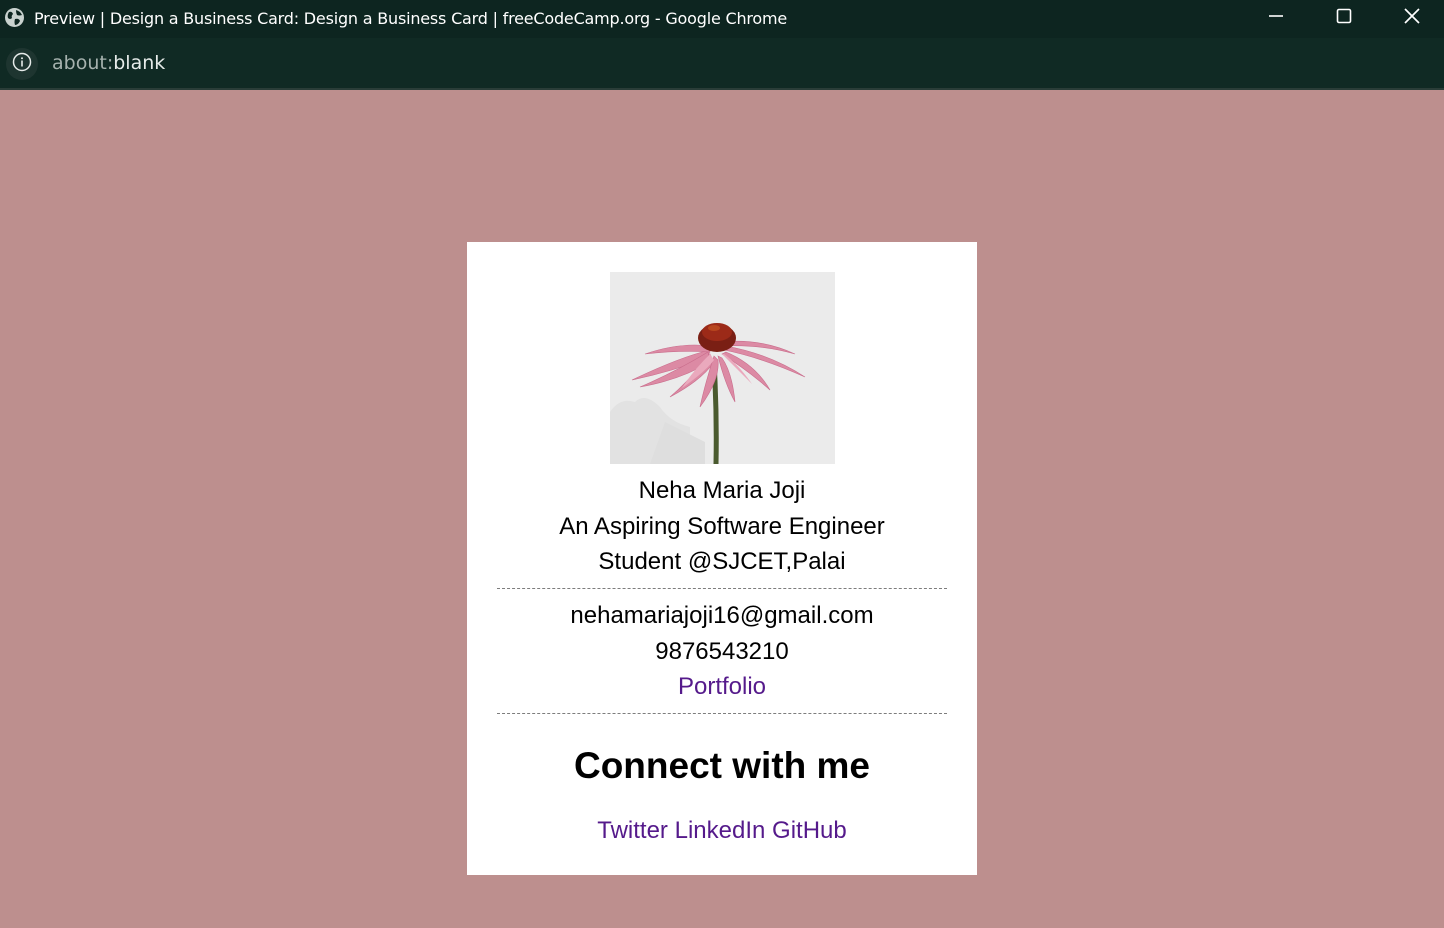 This screenshot has height=928, width=1444. I want to click on card-company: Student @SJCET,Palai, so click(722, 561).